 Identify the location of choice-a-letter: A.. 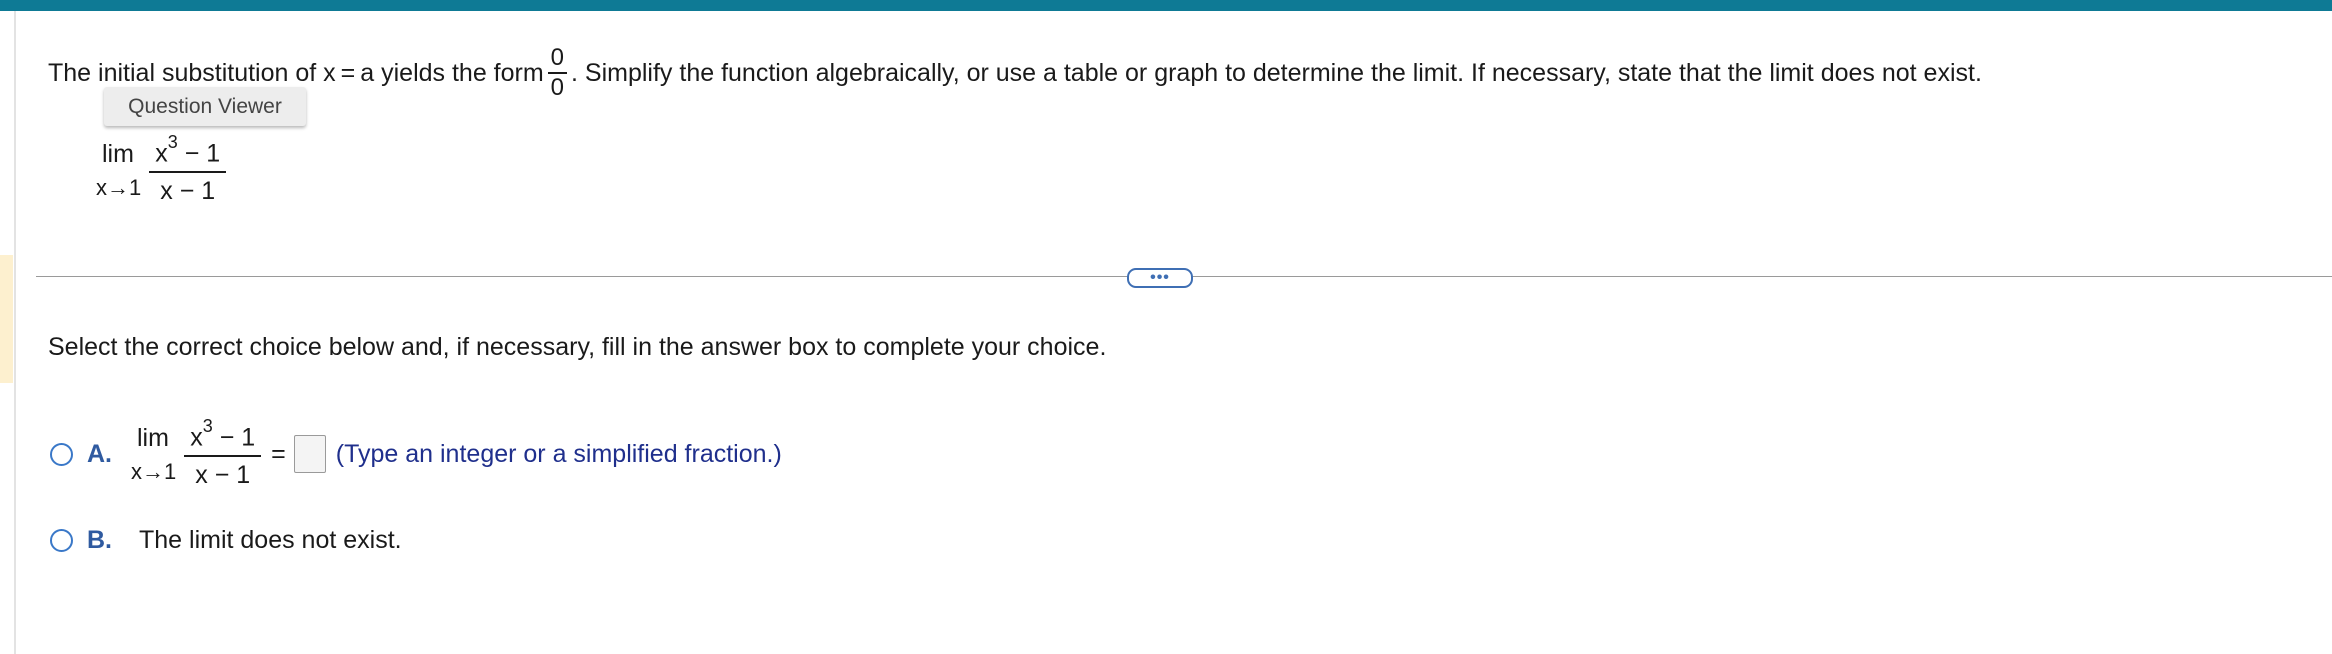
(99, 453).